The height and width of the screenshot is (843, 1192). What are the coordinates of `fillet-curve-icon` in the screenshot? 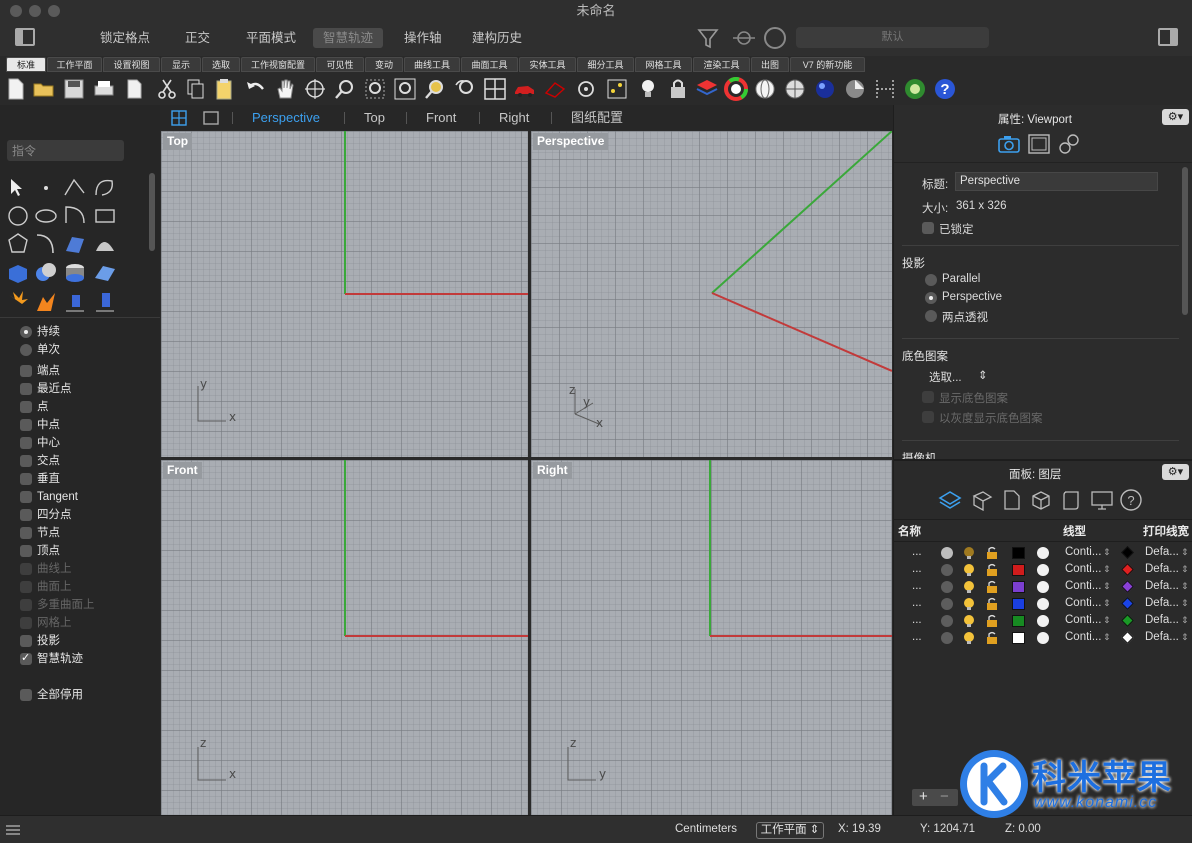 It's located at (46, 244).